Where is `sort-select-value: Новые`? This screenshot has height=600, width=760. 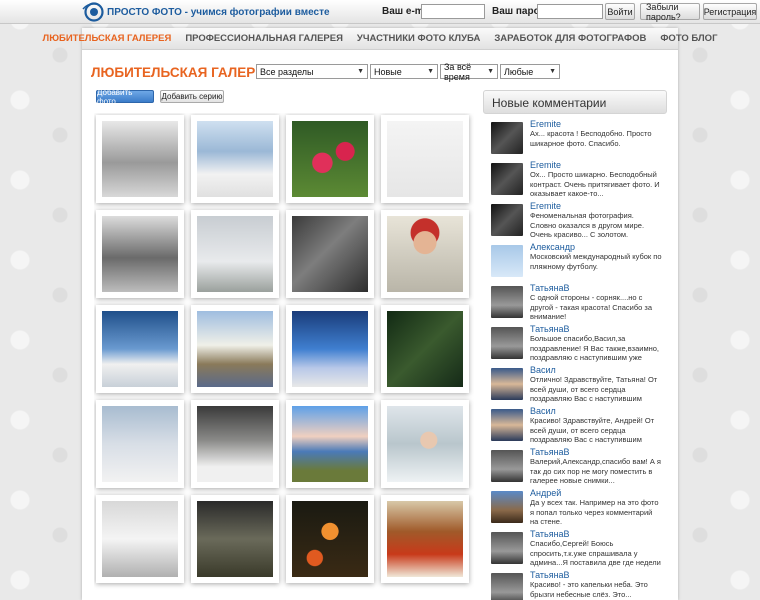 sort-select-value: Новые is located at coordinates (388, 71).